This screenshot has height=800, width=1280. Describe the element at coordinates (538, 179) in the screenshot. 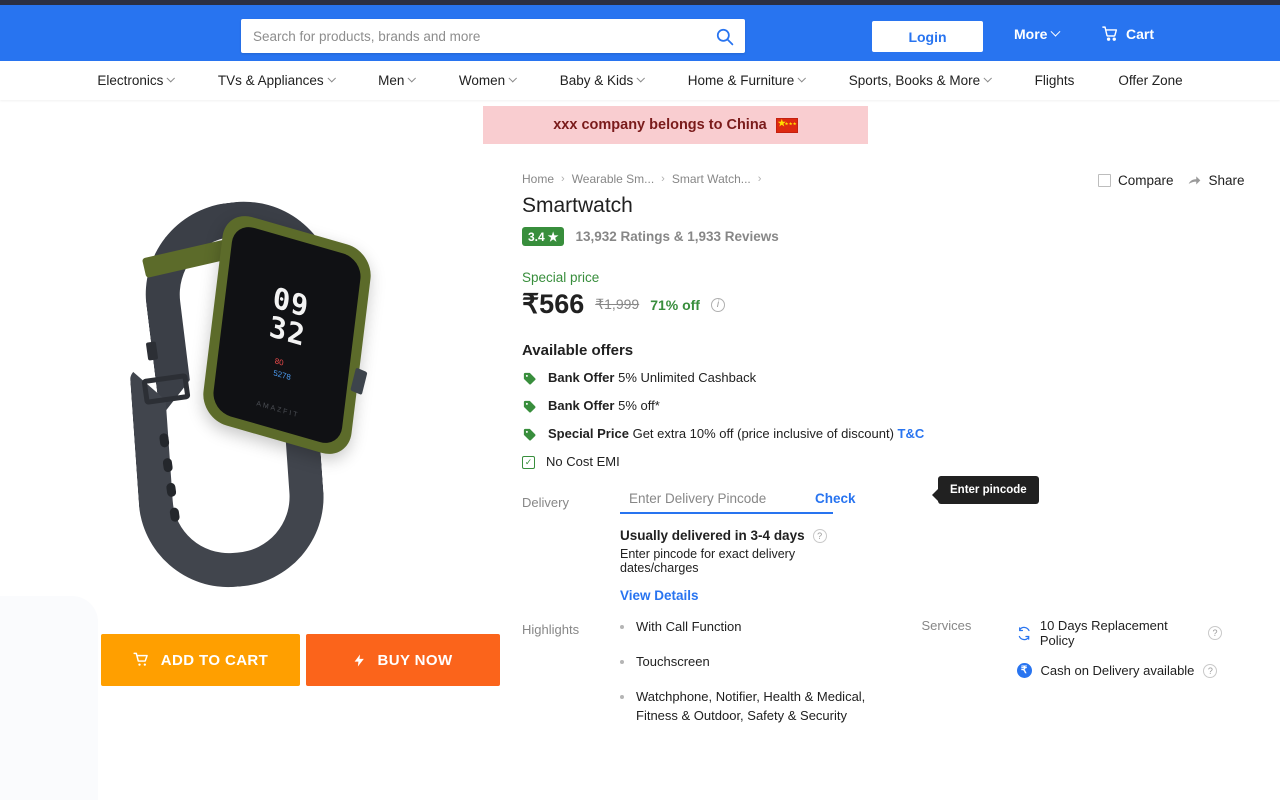

I see `breadcrumb-item: Home` at that location.